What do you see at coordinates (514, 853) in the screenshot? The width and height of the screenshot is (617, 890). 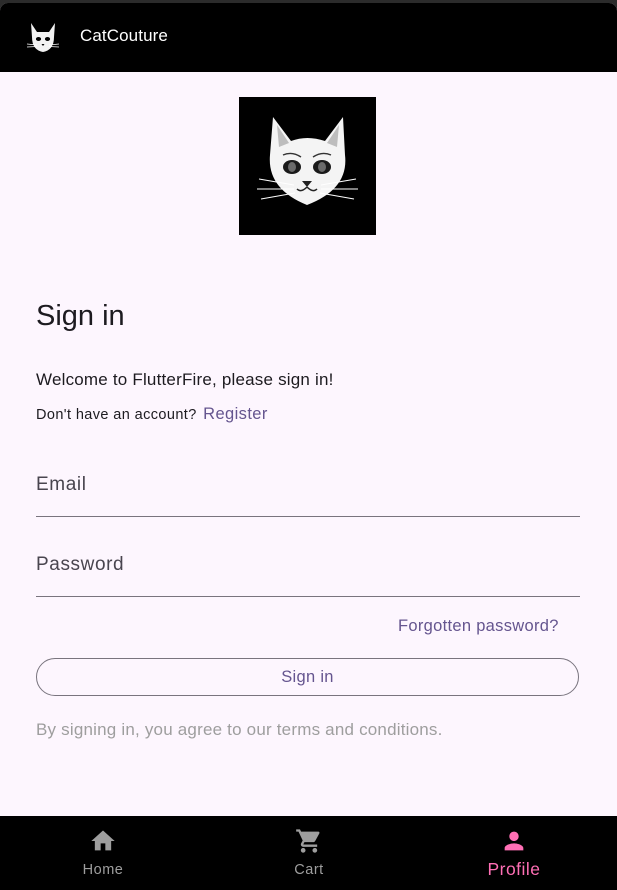 I see `nav-item-profile: Profile` at bounding box center [514, 853].